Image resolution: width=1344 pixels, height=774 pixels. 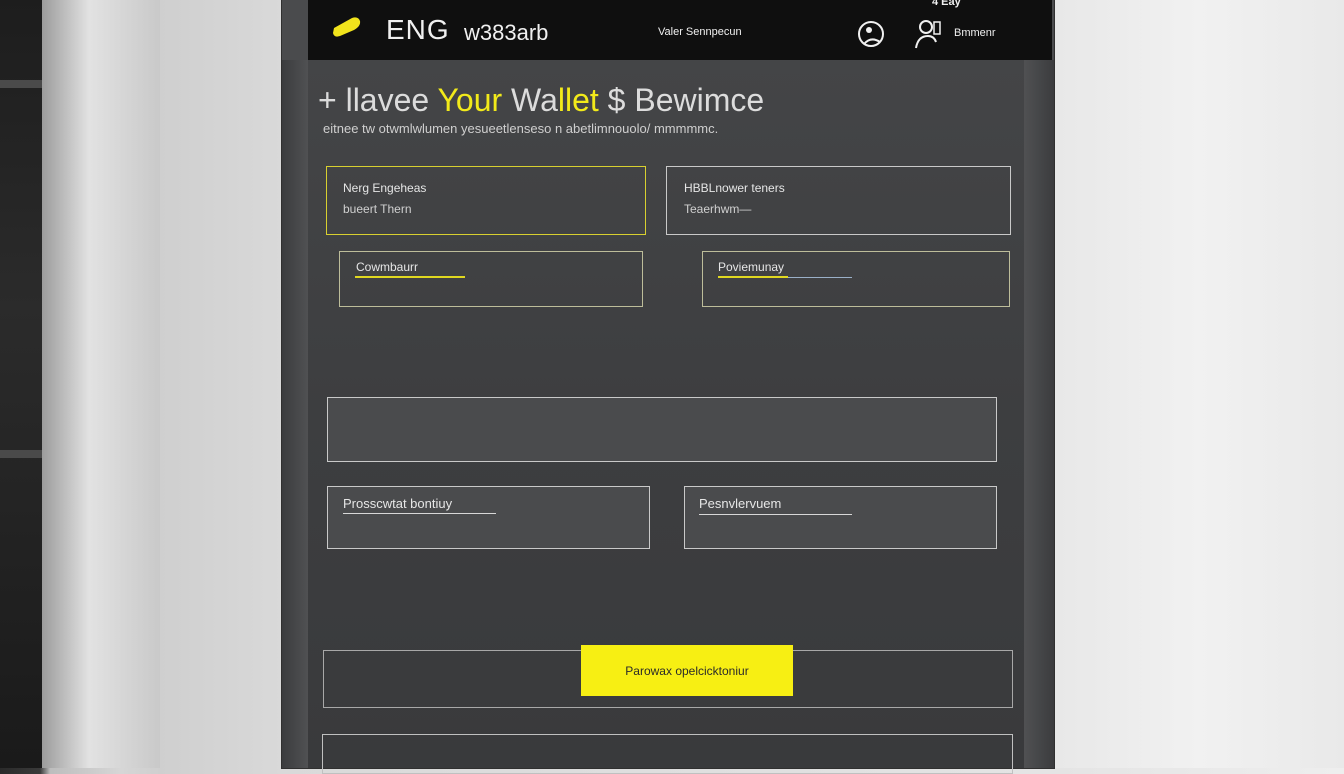 What do you see at coordinates (687, 670) in the screenshot?
I see `primary-action-button: Parowax opelcicktoniur` at bounding box center [687, 670].